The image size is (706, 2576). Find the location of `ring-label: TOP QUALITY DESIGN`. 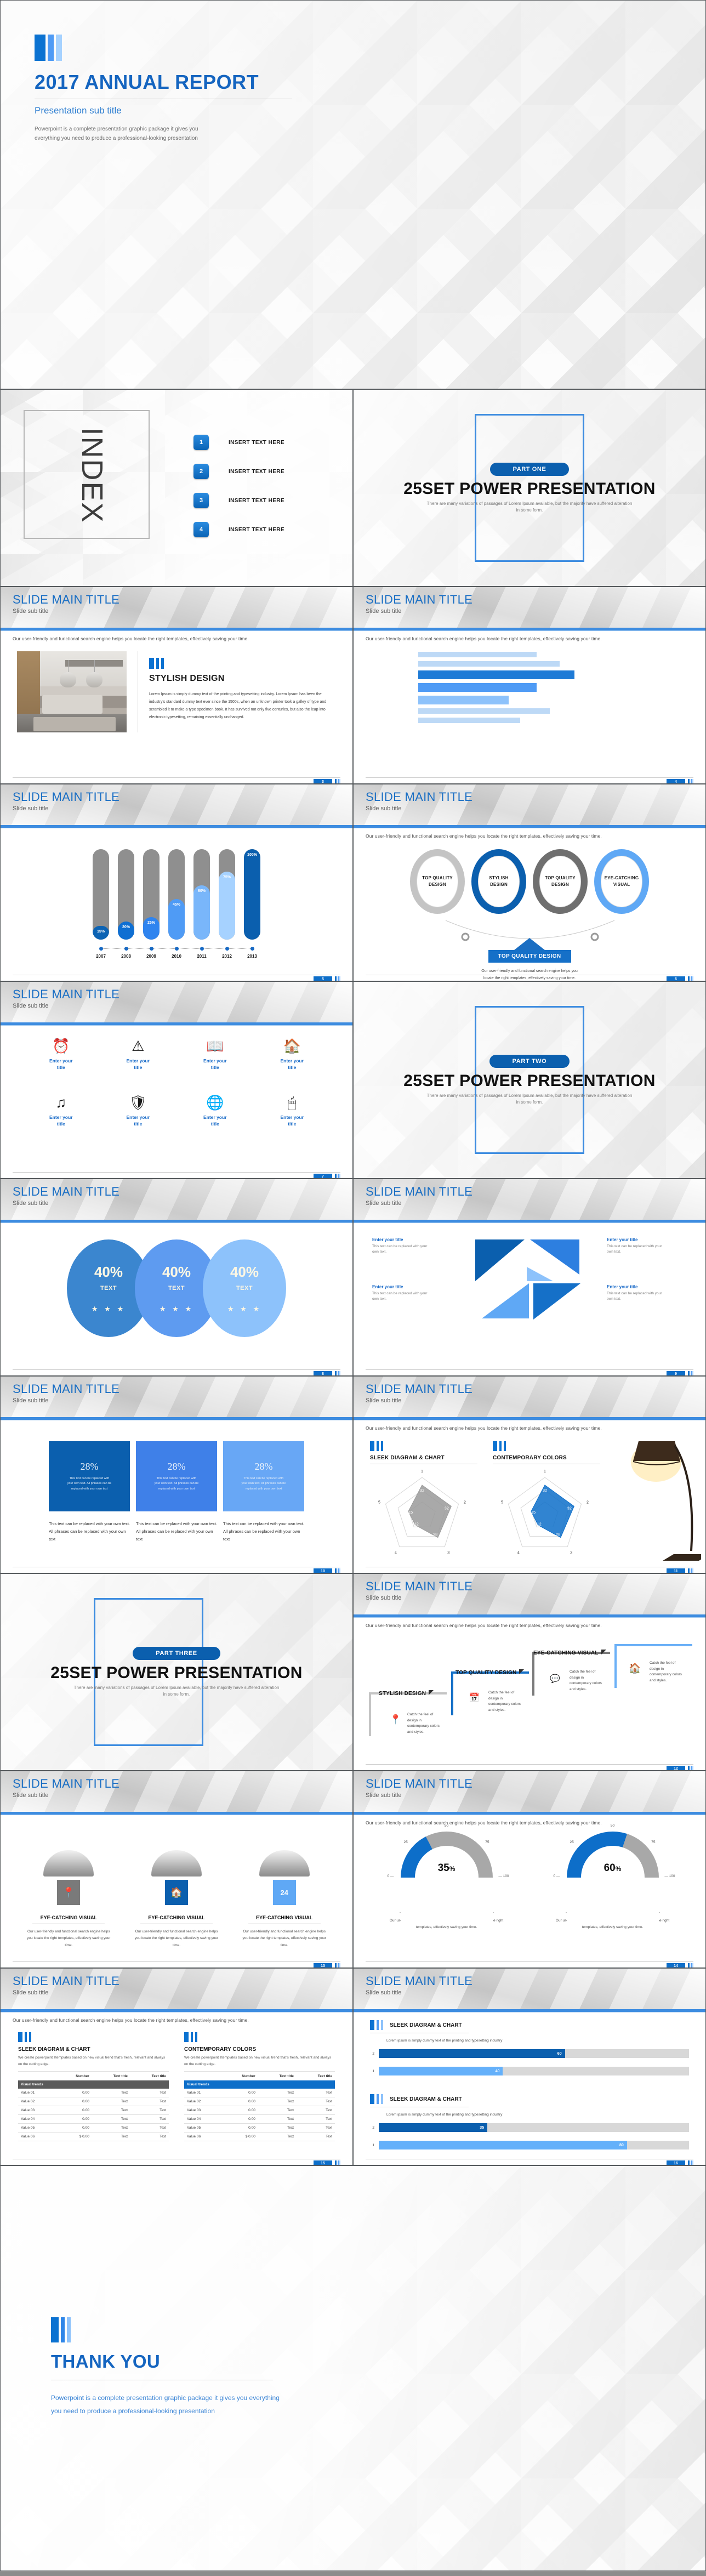

ring-label: TOP QUALITY DESIGN is located at coordinates (437, 881).